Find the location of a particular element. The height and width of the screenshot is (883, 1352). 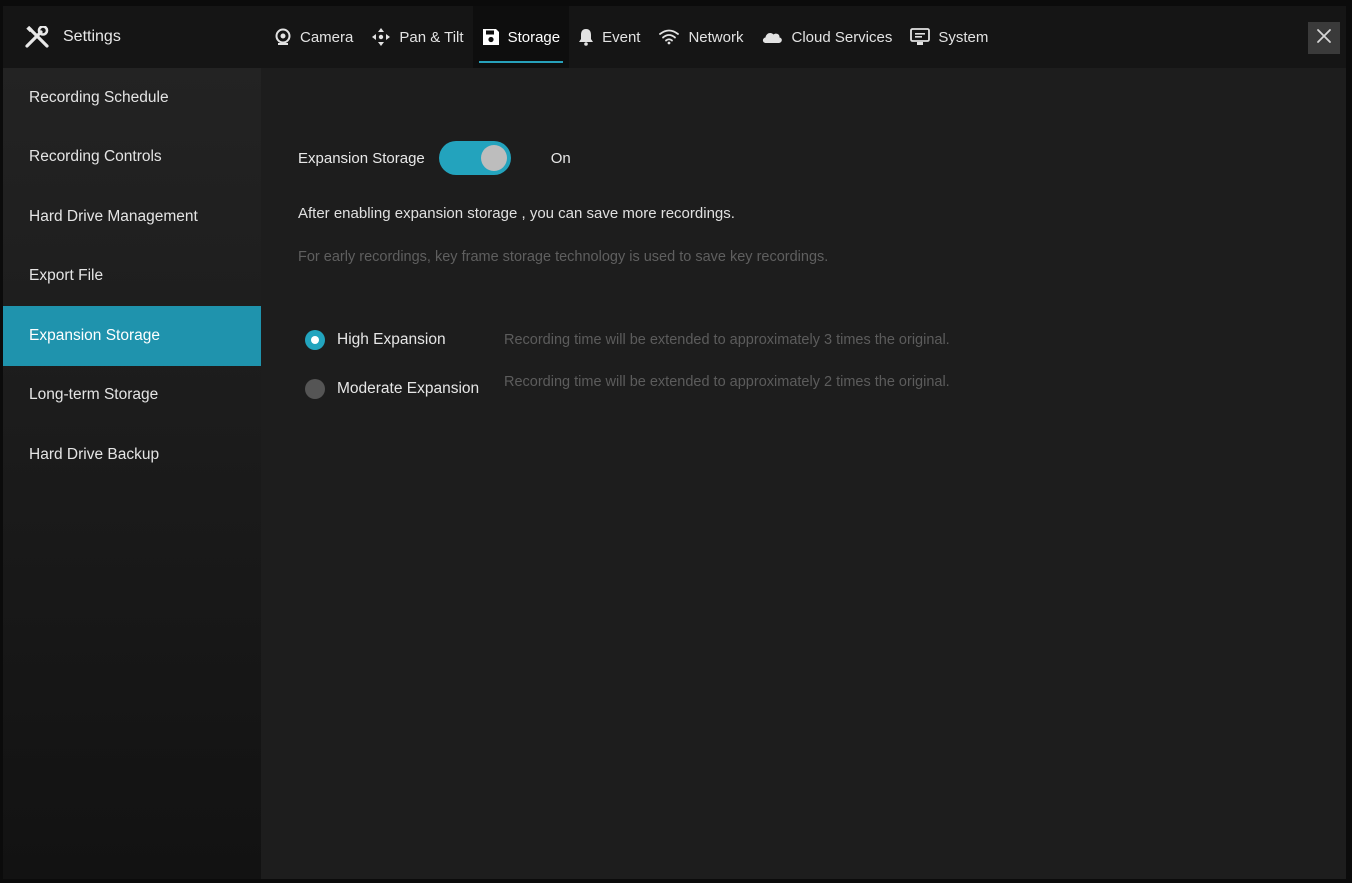

sidebar-item-recording-controls: Recording Controls is located at coordinates (132, 158).